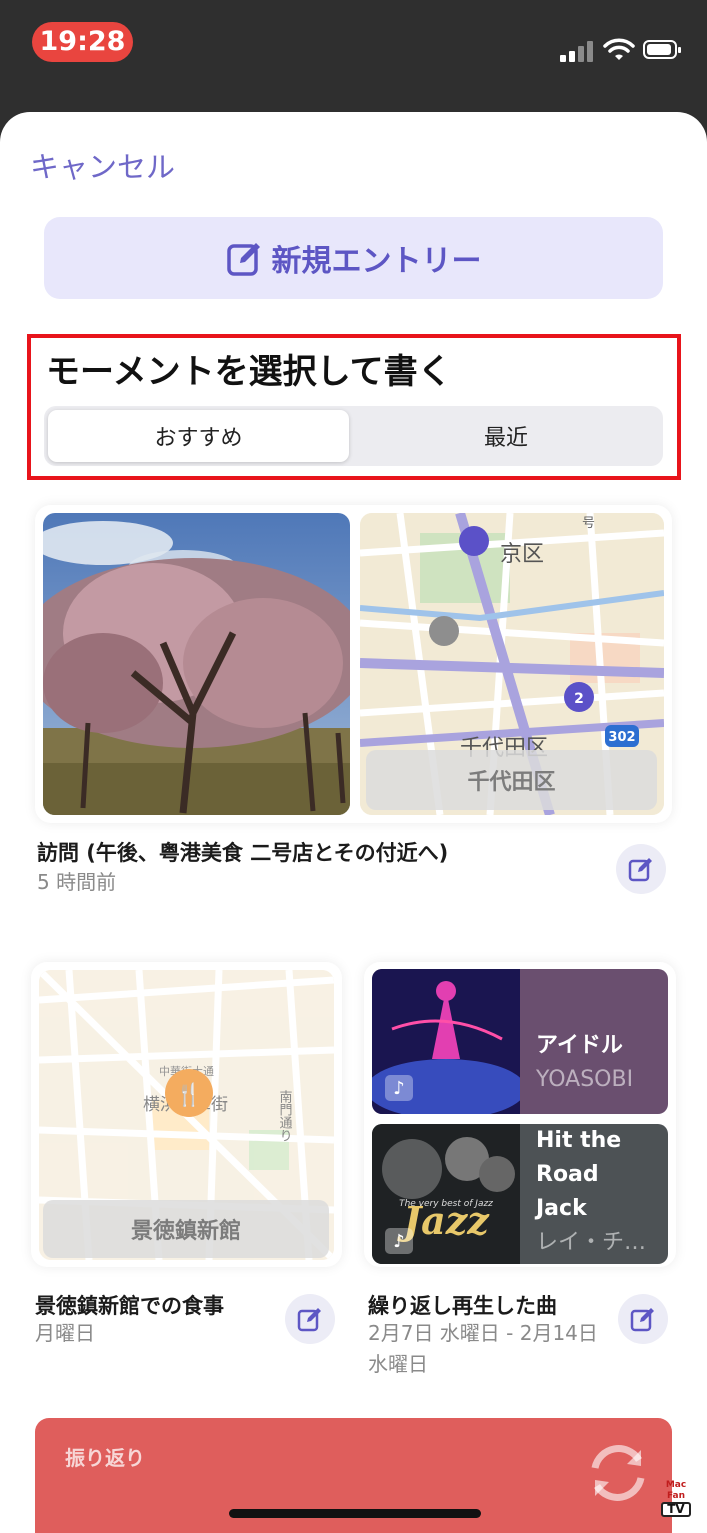 This screenshot has width=707, height=1533. Describe the element at coordinates (196, 664) in the screenshot. I see `plum-blossom-photo` at that location.